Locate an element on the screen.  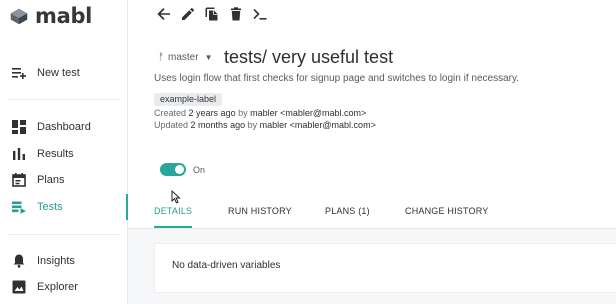
duplicate-button is located at coordinates (212, 14).